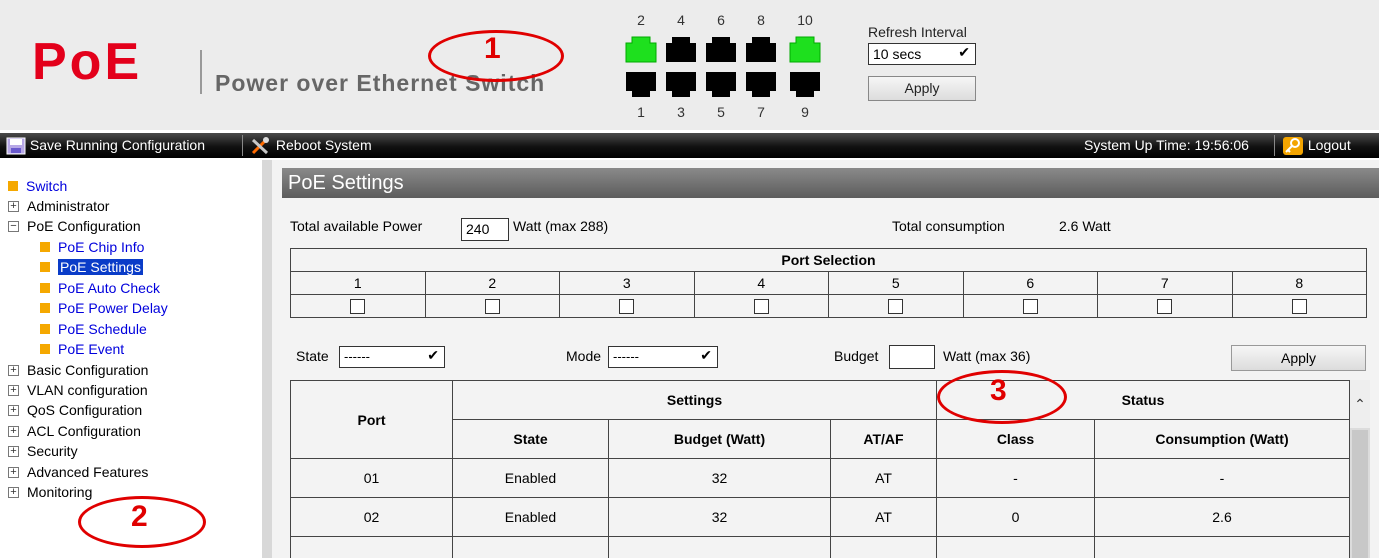 This screenshot has width=1379, height=558. Describe the element at coordinates (721, 49) in the screenshot. I see `port-6-icon` at that location.